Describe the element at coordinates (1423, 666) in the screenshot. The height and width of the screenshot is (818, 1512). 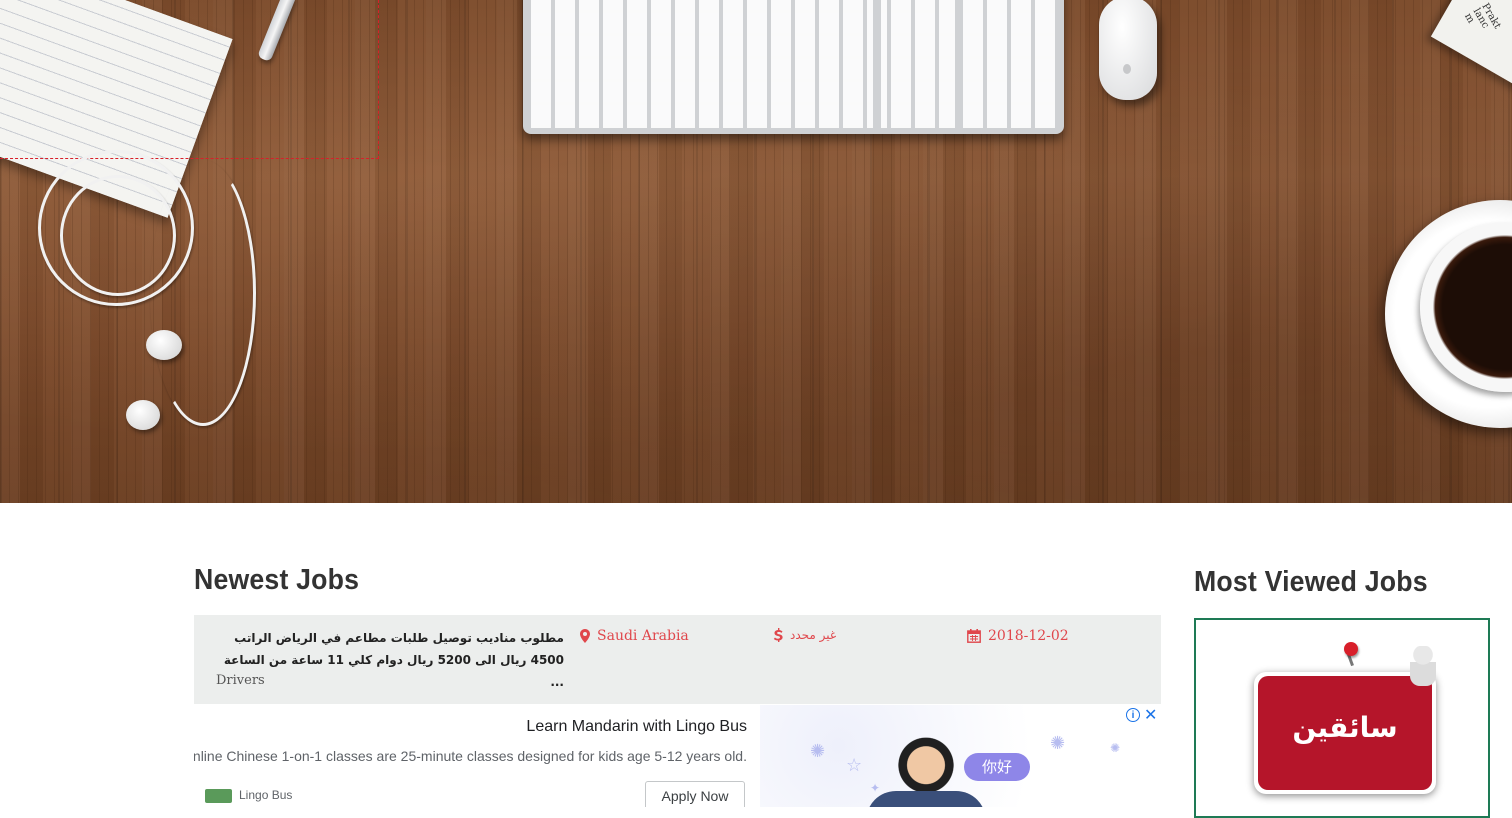
I see `magnifier-person-icon` at that location.